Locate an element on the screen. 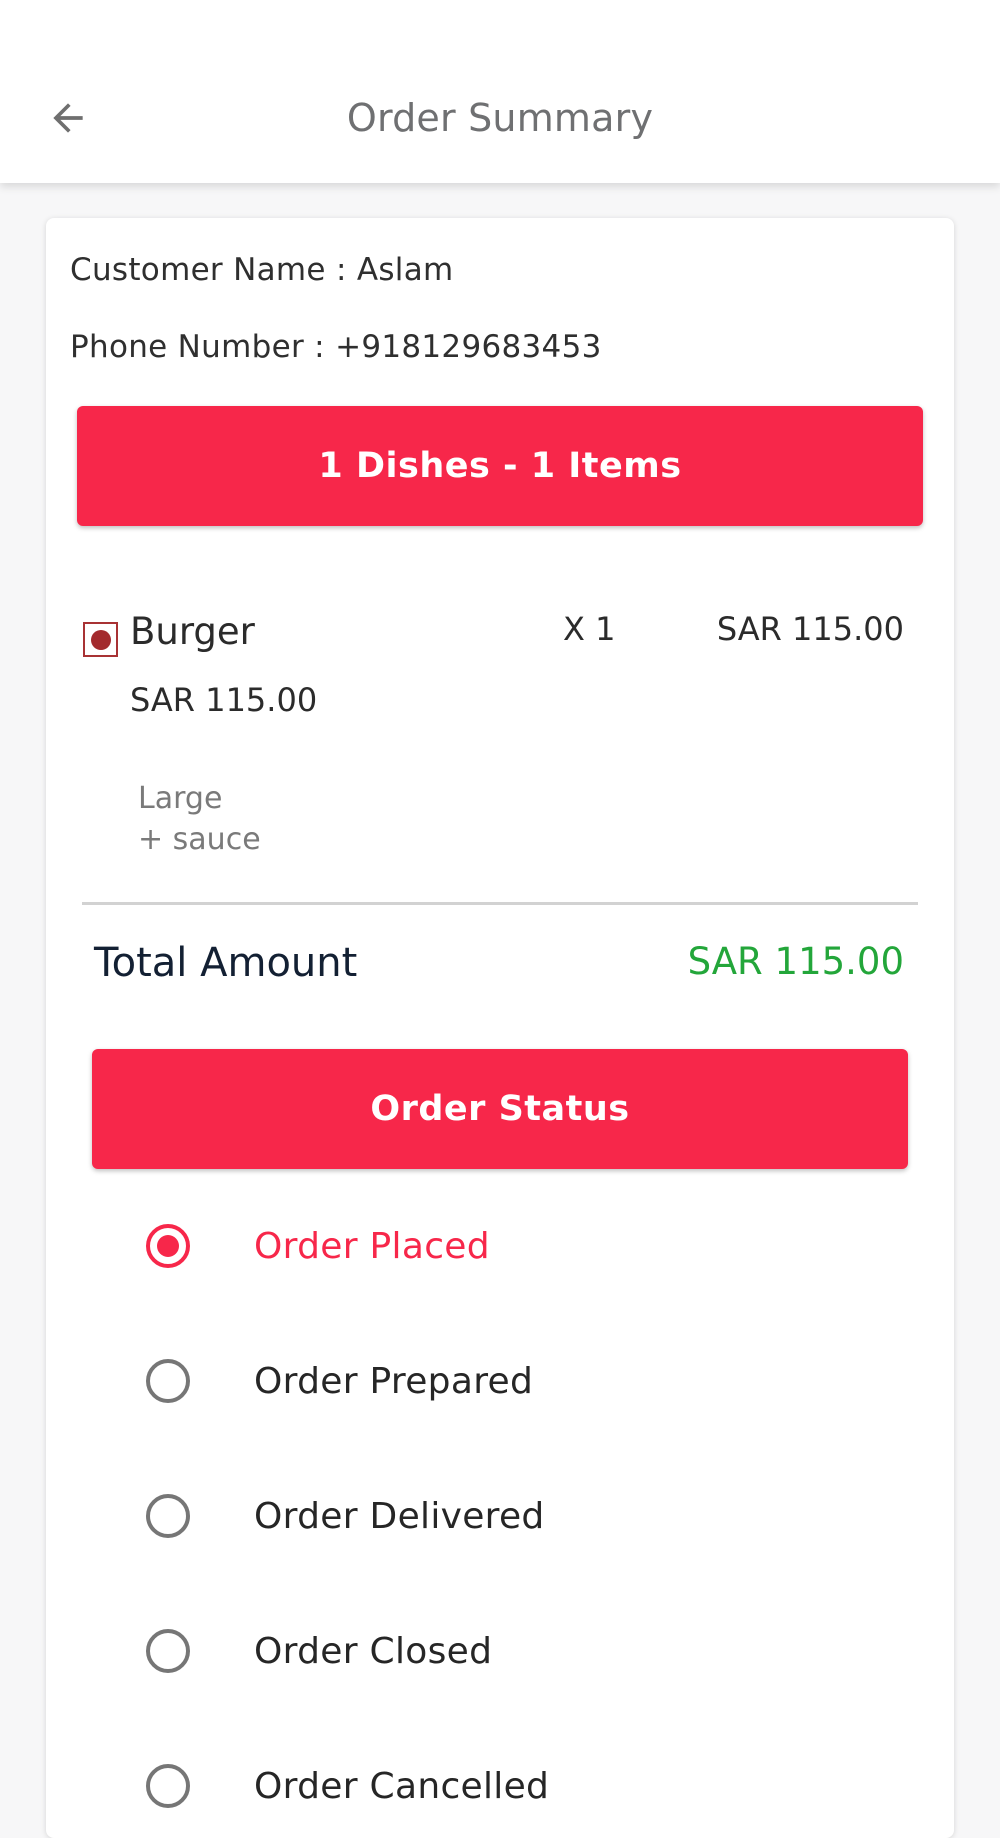 This screenshot has width=1000, height=1838. non-veg-dot is located at coordinates (100, 639).